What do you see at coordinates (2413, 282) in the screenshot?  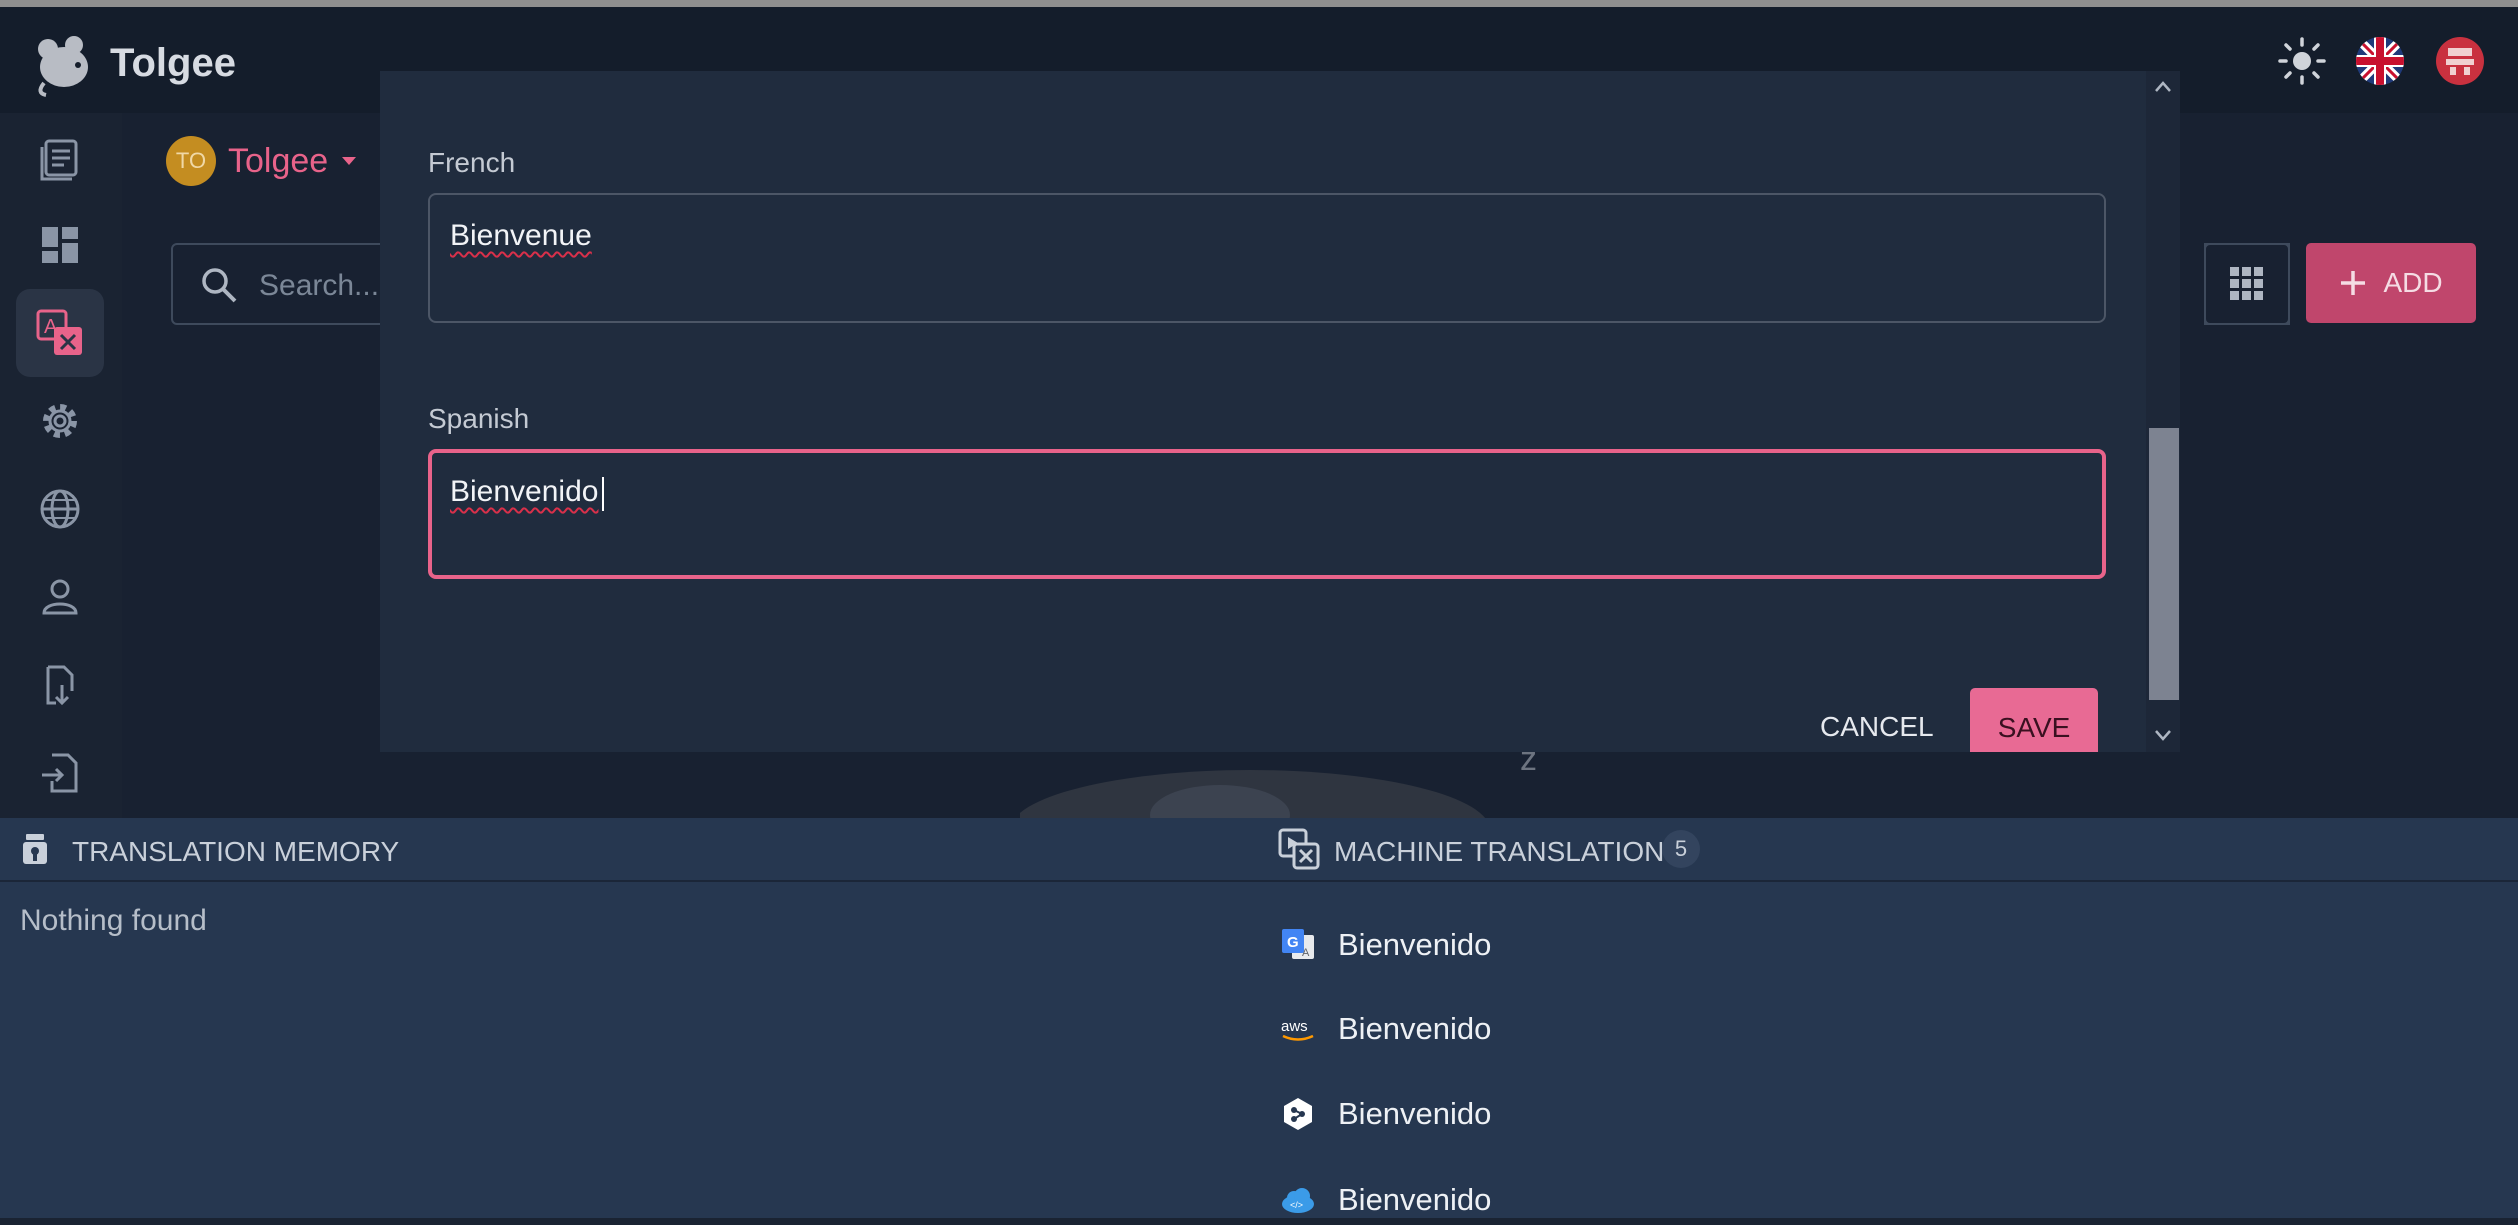 I see `add-button-label: ADD` at bounding box center [2413, 282].